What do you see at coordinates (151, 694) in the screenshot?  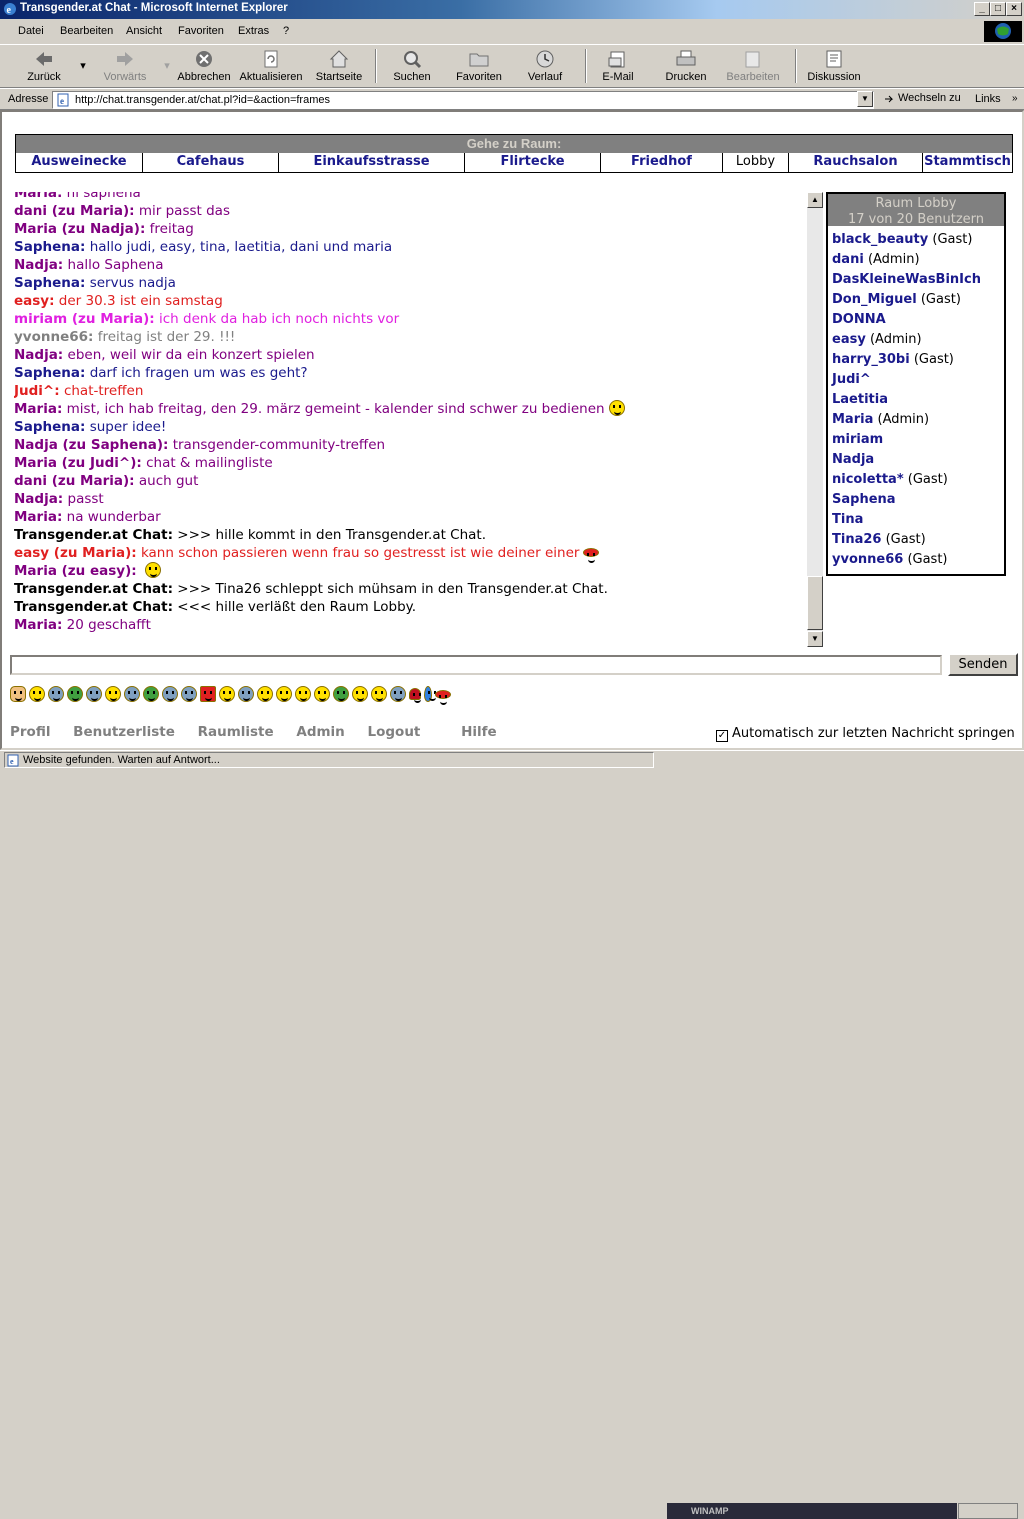 I see `disgust-smiley-icon` at bounding box center [151, 694].